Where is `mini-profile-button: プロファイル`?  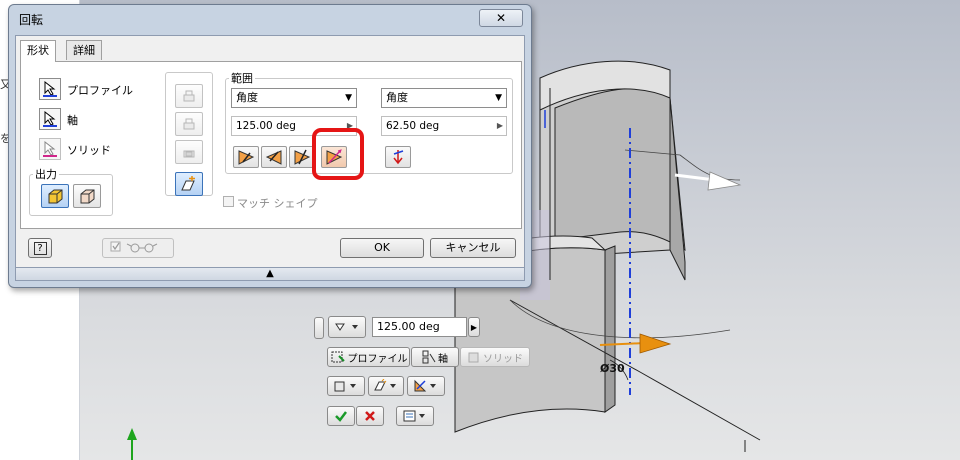
mini-profile-button: プロファイル is located at coordinates (368, 357).